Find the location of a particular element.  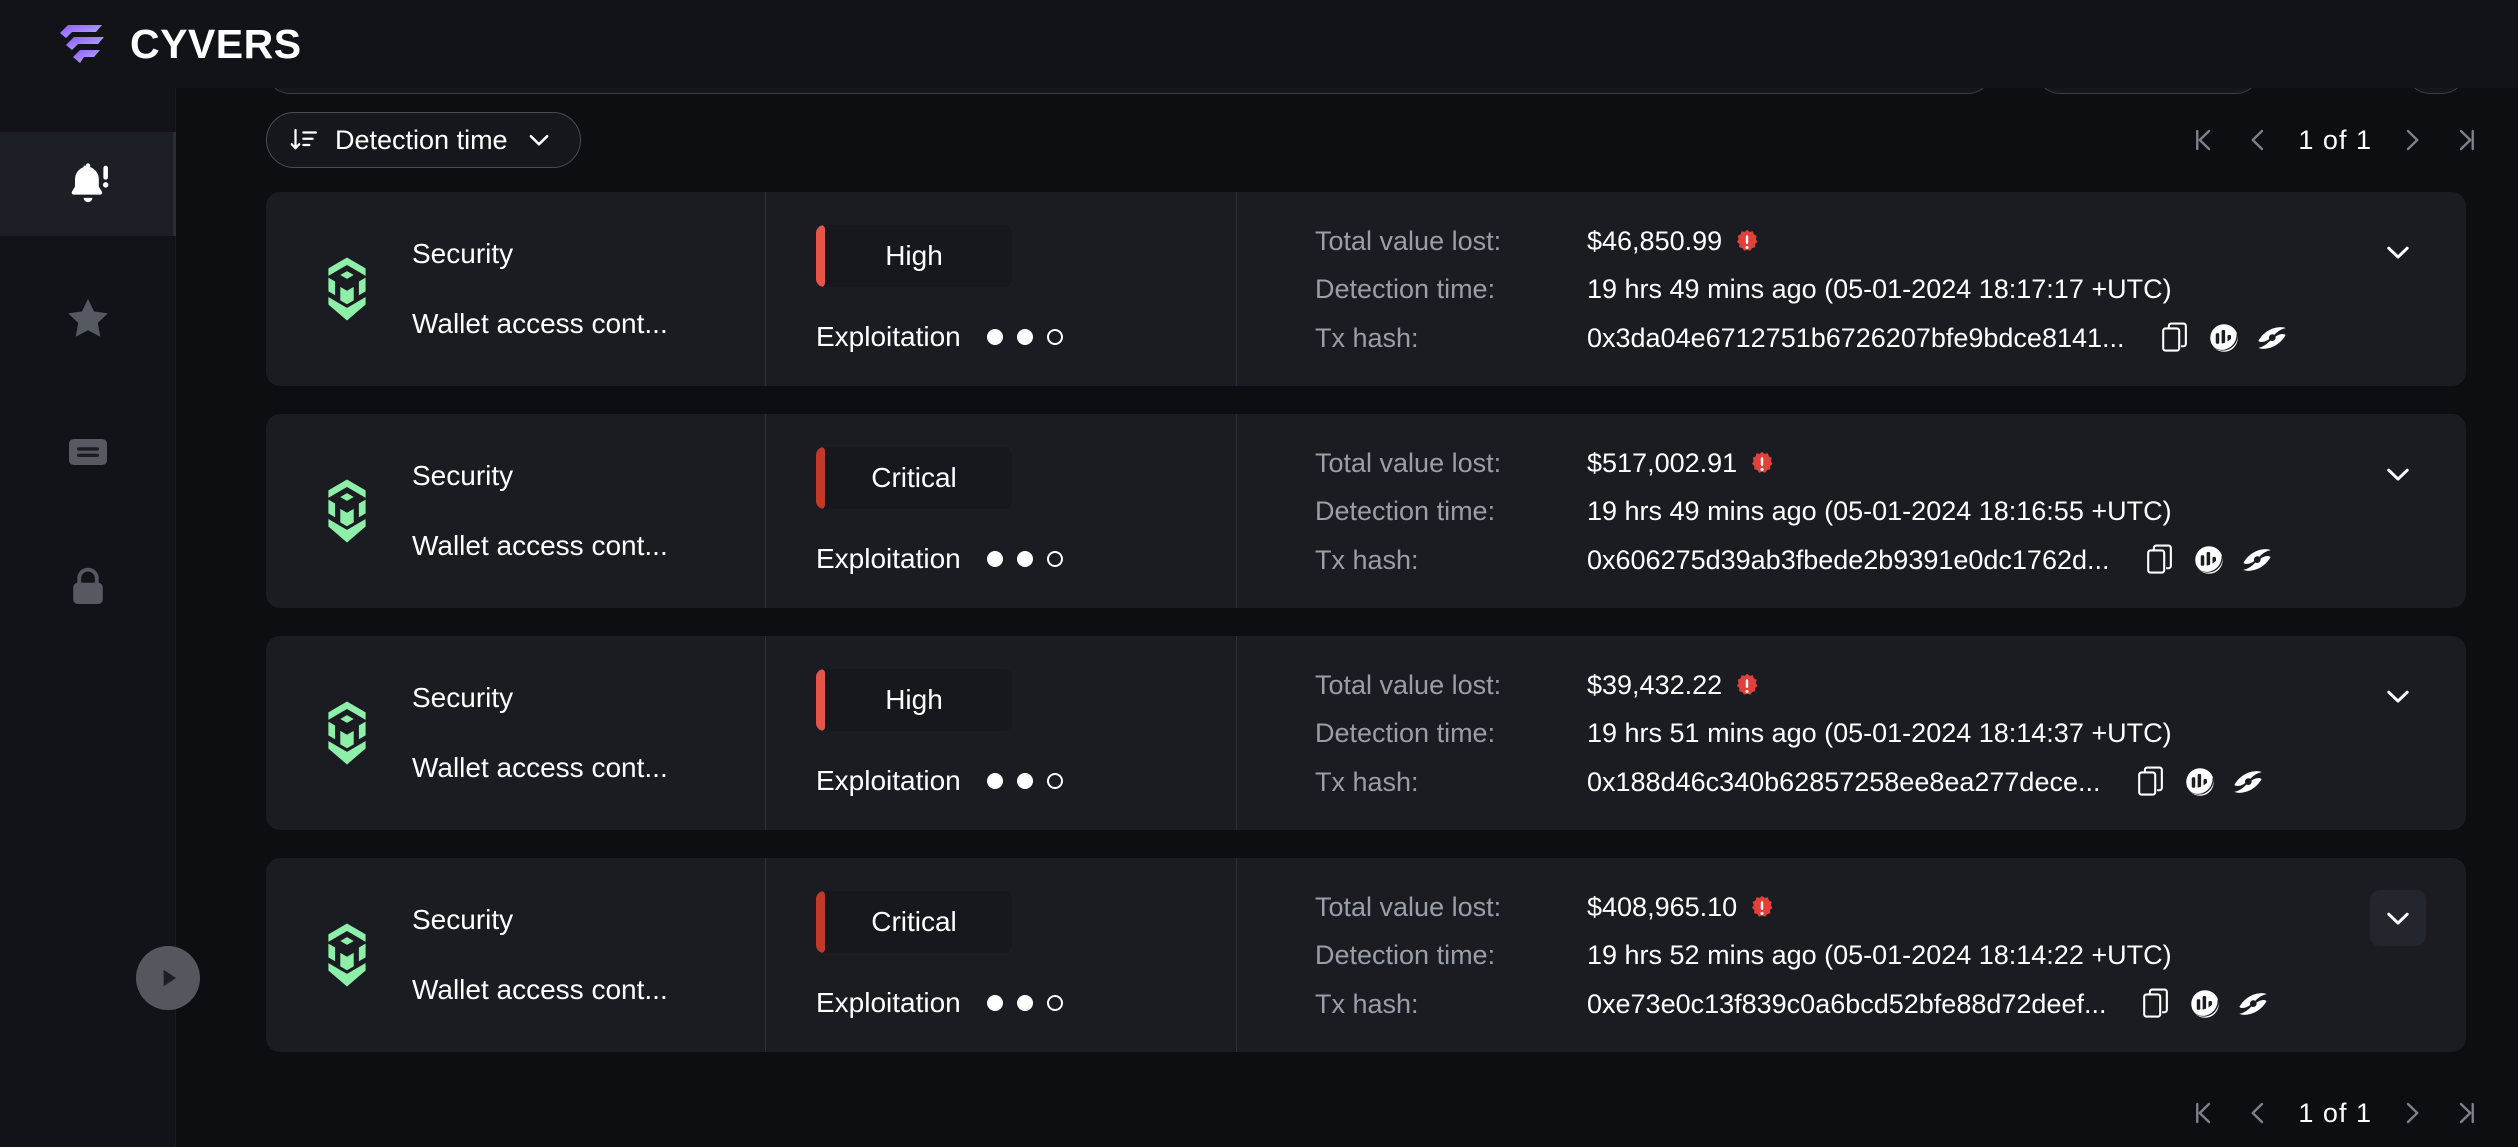

pagination-bottom-prev-button is located at coordinates (2258, 1113).